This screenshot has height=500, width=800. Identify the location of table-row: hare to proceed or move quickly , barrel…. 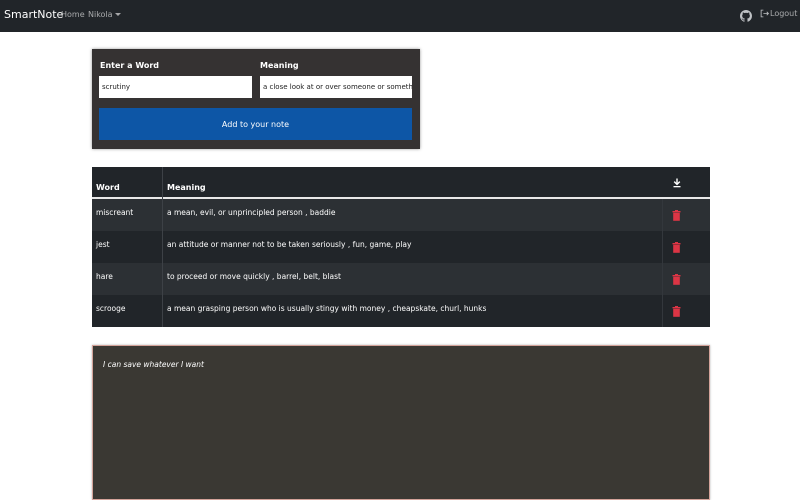
(401, 279).